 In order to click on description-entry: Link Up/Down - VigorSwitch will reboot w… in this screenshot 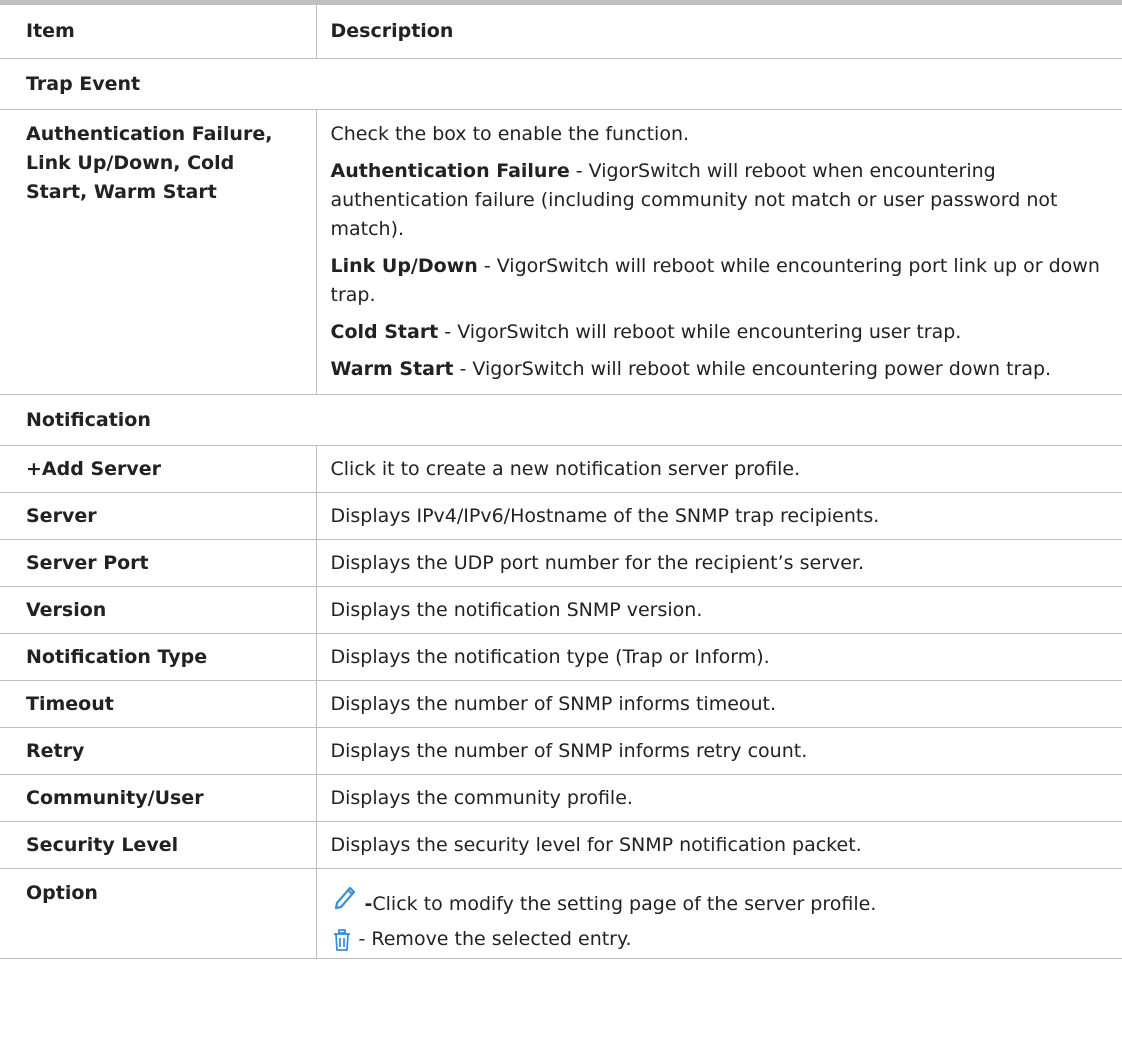, I will do `click(718, 281)`.